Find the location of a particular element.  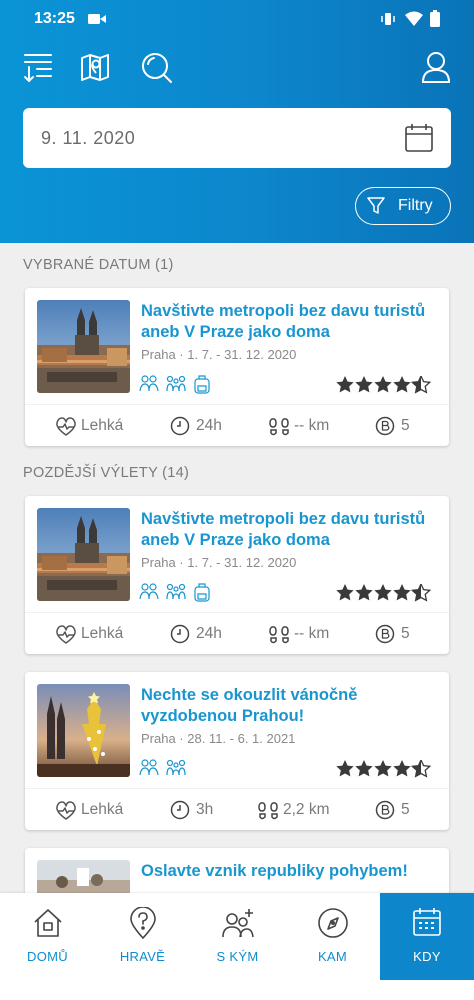

system-navigation-bar is located at coordinates (237, 990).